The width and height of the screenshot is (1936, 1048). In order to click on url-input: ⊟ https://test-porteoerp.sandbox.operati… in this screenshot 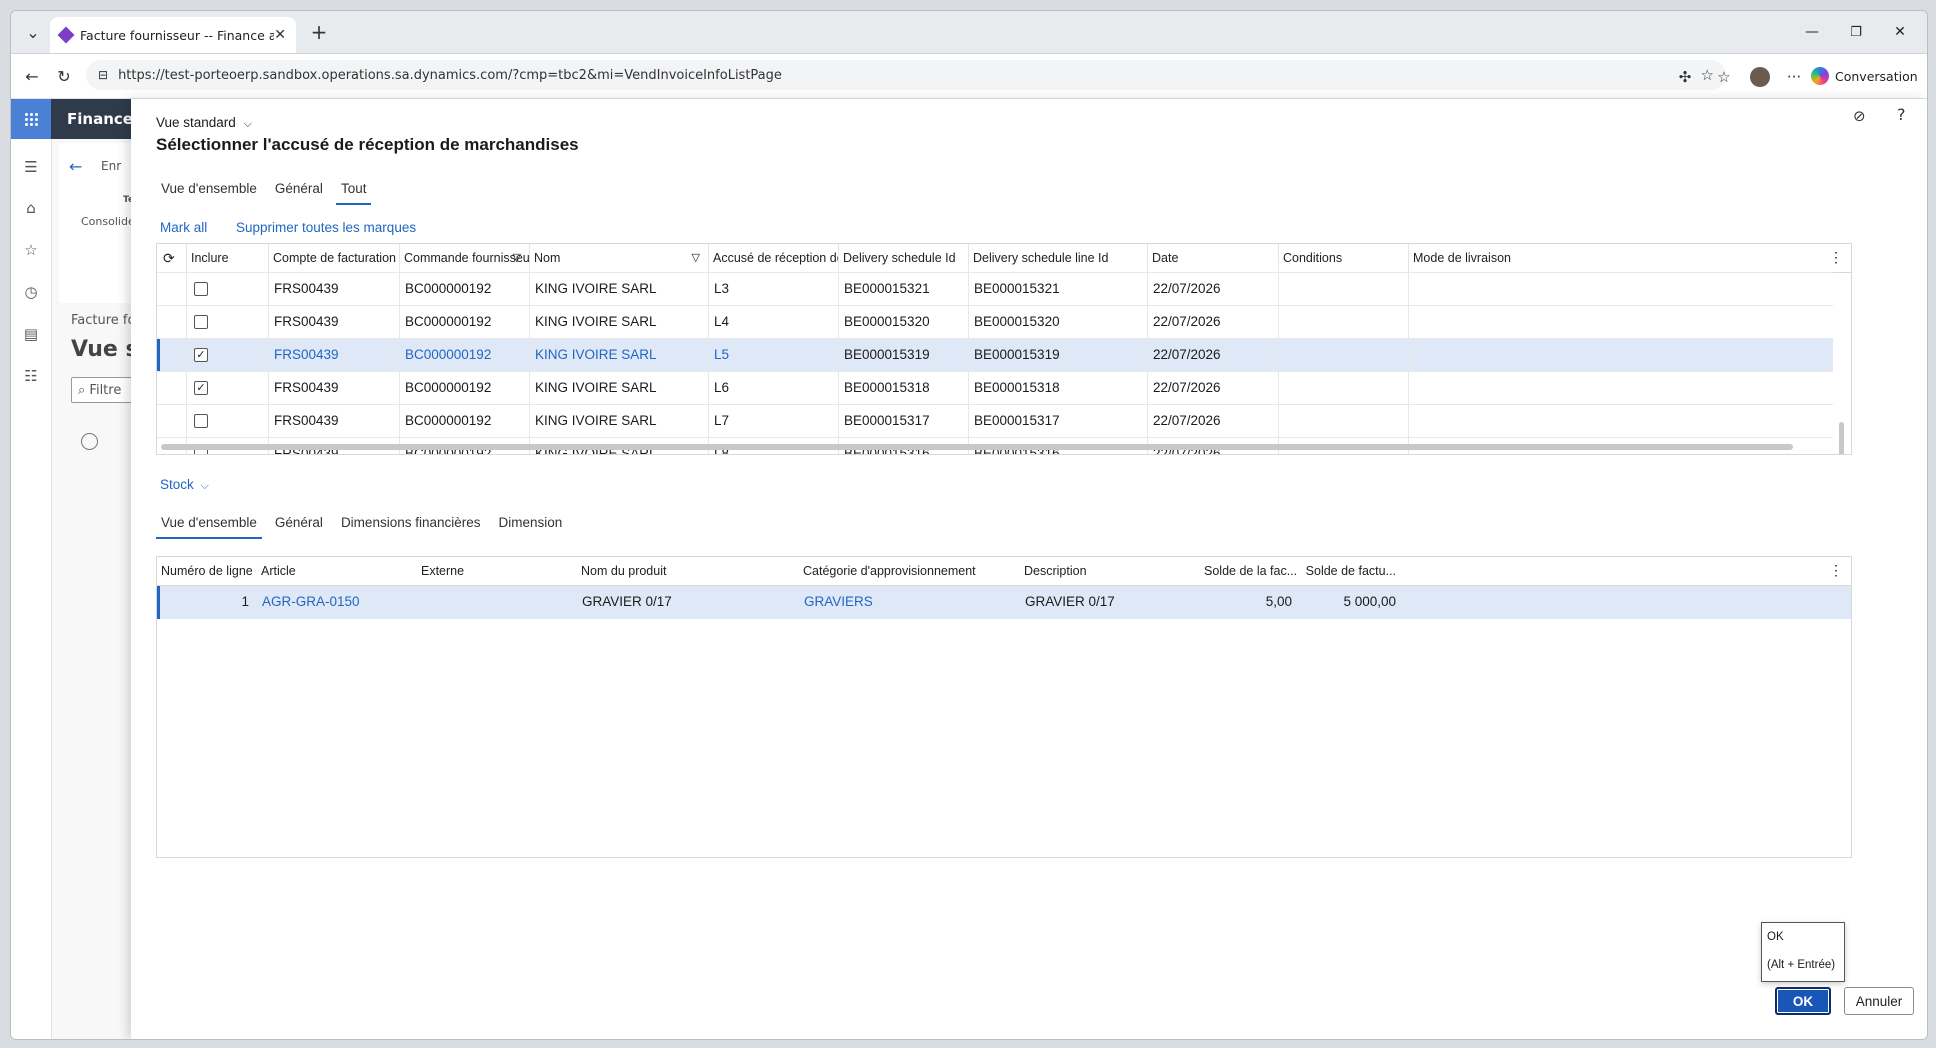, I will do `click(906, 75)`.